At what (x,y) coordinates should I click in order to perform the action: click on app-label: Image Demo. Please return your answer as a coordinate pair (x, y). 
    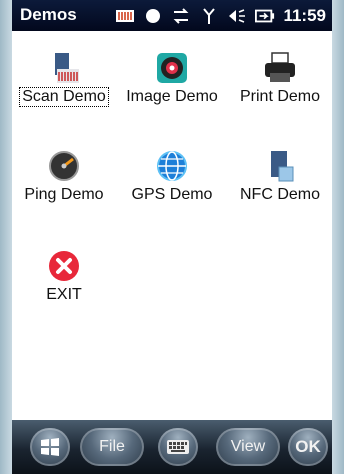
    Looking at the image, I should click on (172, 96).